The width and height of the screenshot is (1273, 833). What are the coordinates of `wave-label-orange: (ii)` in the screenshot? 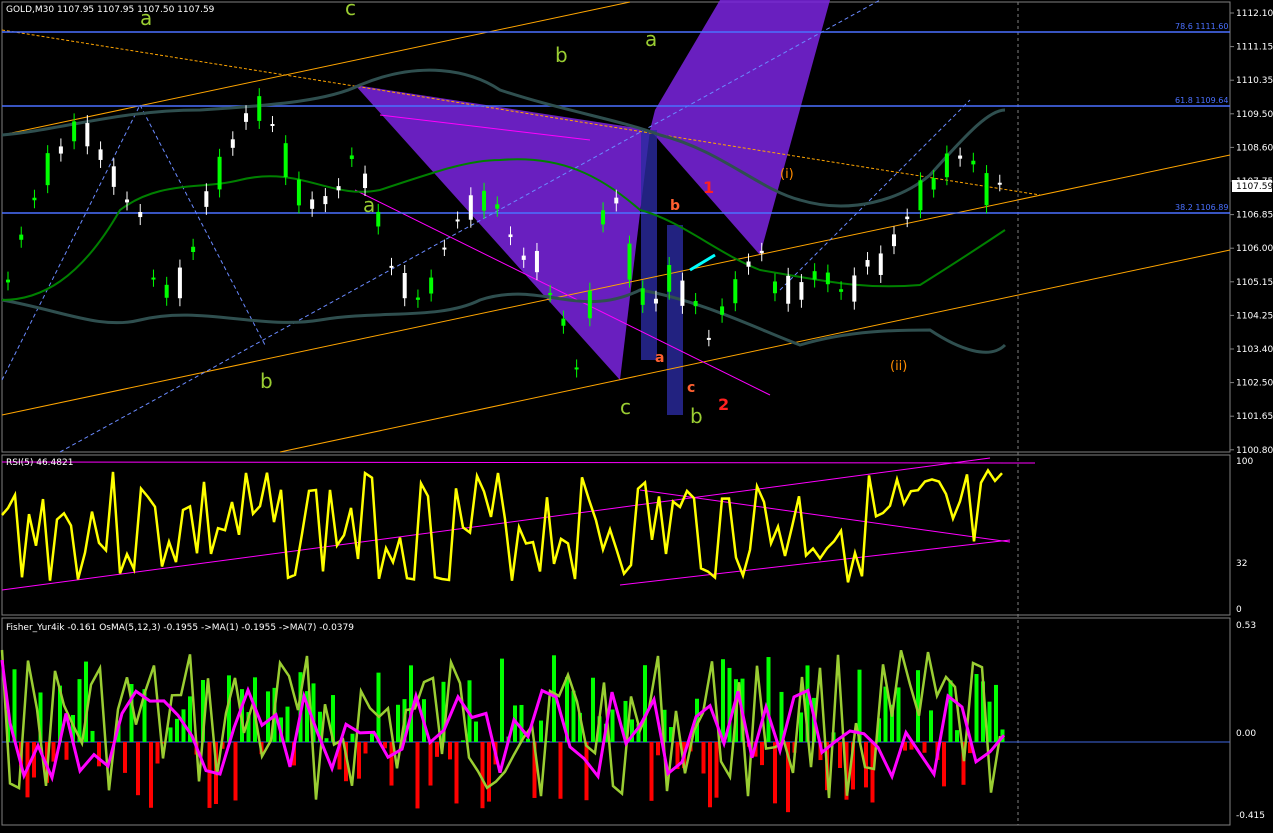 It's located at (898, 366).